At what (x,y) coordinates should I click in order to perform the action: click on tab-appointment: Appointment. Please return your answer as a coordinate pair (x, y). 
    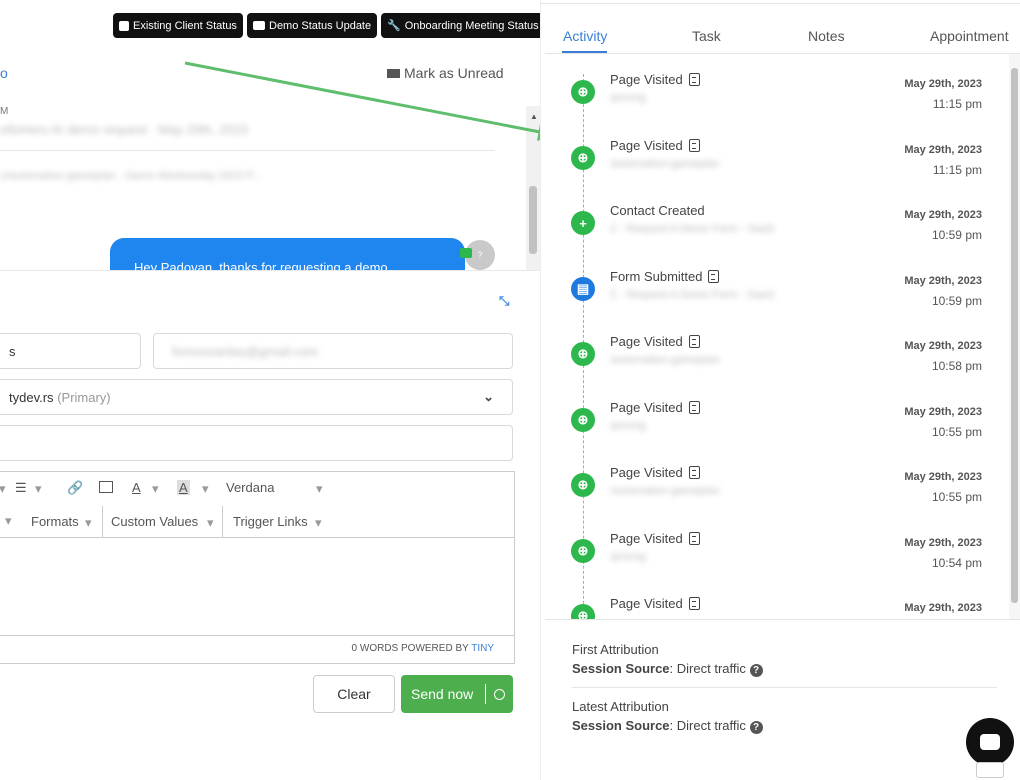
    Looking at the image, I should click on (969, 36).